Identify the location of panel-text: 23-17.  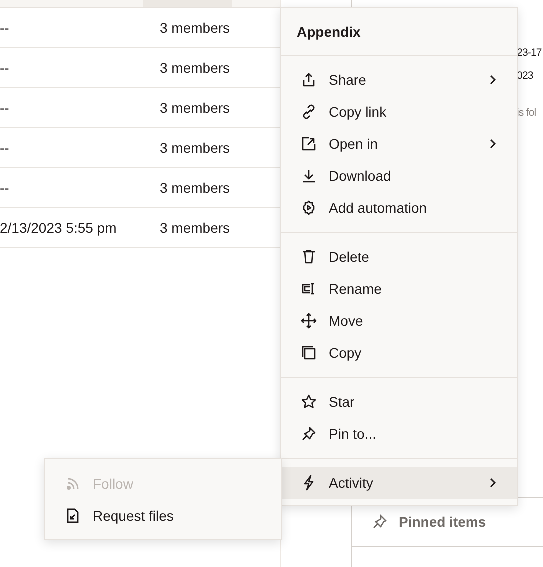
(529, 53).